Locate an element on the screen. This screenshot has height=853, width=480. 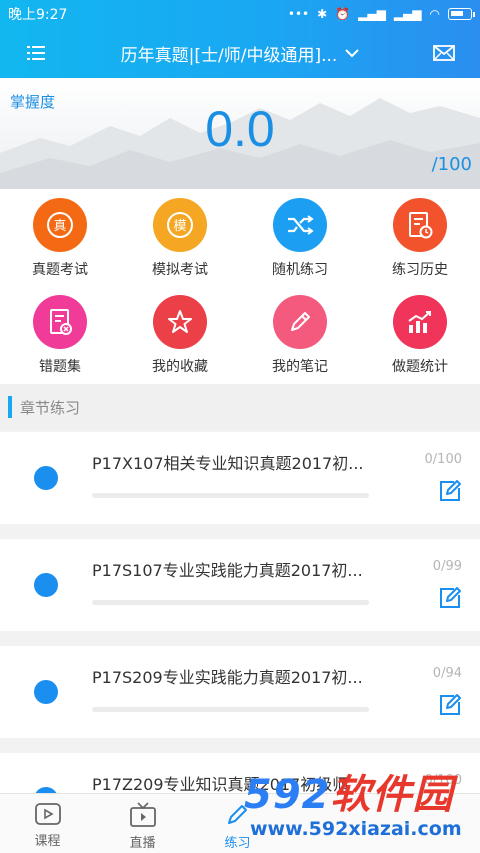
section-title: 章节练习 is located at coordinates (50, 407).